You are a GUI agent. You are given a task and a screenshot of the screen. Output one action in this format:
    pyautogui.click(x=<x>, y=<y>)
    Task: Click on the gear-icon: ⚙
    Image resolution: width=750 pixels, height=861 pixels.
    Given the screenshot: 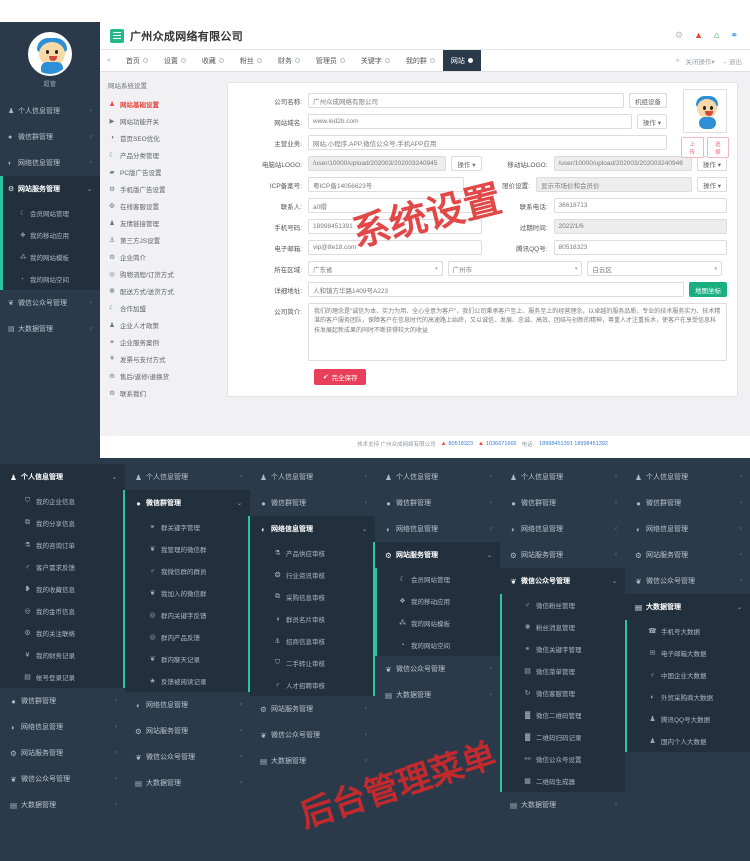 What is the action you would take?
    pyautogui.click(x=679, y=35)
    